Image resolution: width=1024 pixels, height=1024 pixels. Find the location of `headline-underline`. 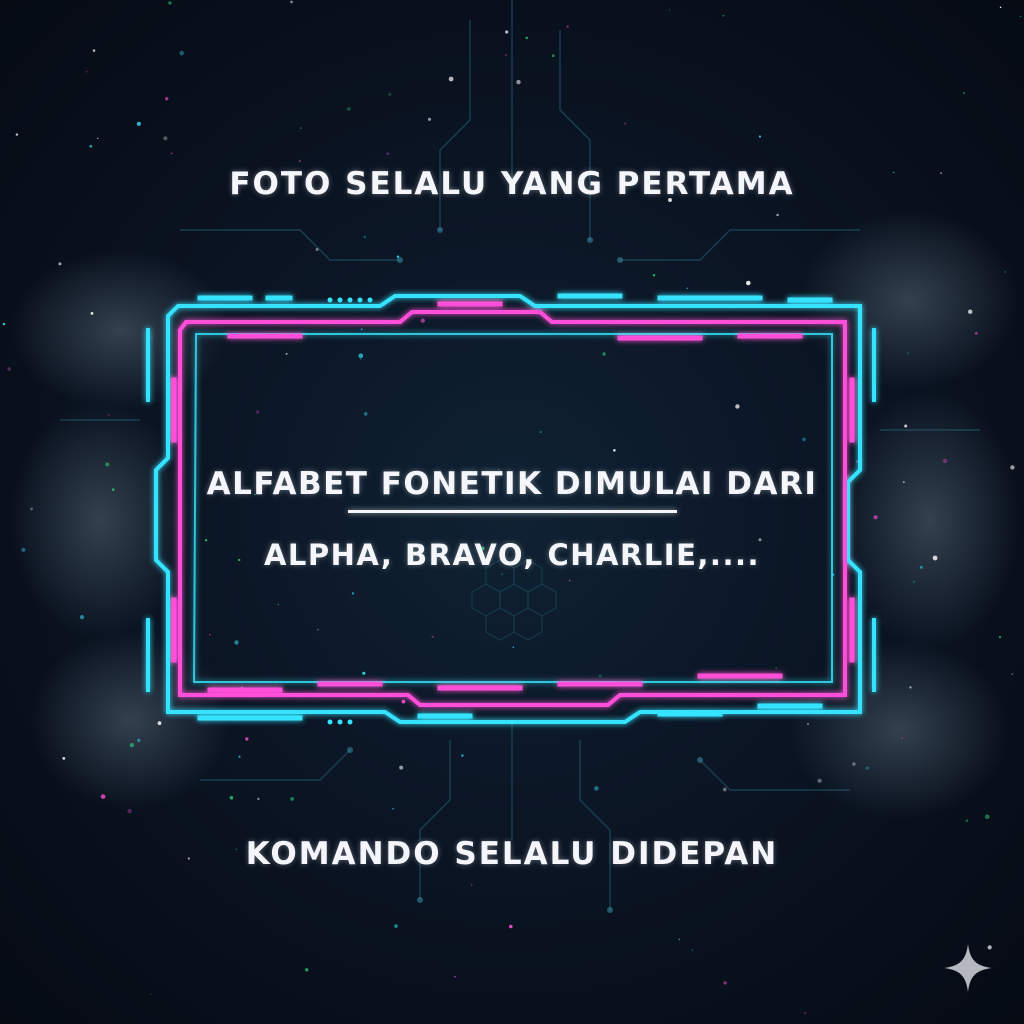

headline-underline is located at coordinates (512, 511).